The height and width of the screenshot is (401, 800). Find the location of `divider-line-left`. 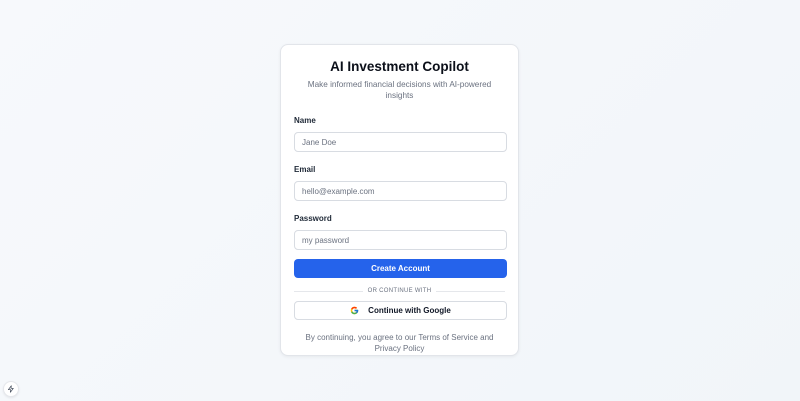

divider-line-left is located at coordinates (328, 291).